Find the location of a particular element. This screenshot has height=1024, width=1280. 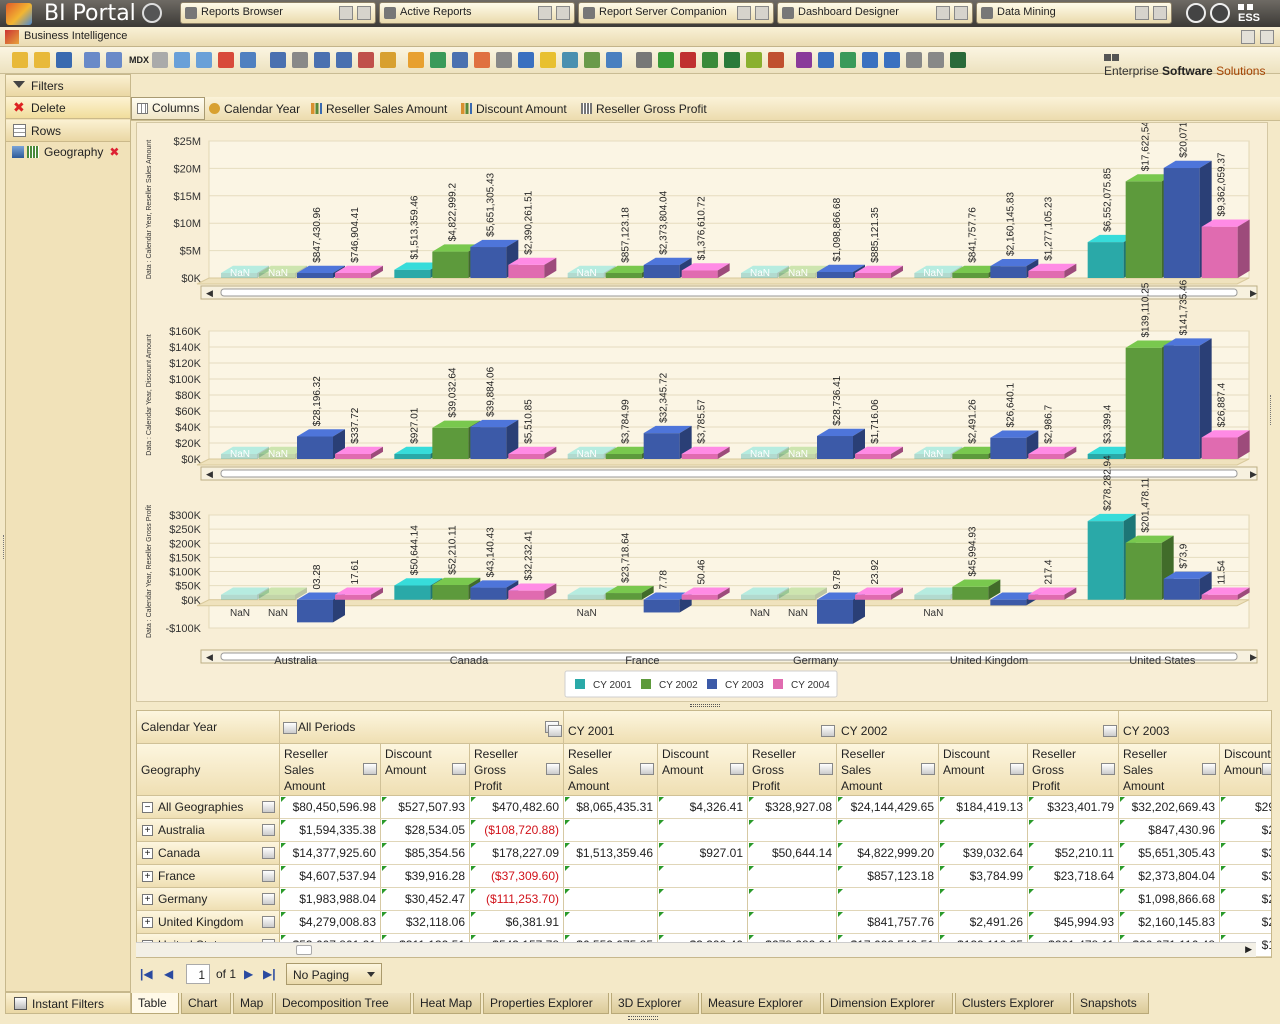

view-tab-chart: Chart is located at coordinates (206, 1003).